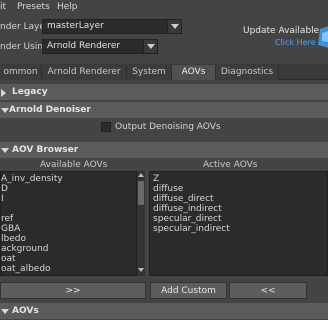  I want to click on list-item: I, so click(2, 199).